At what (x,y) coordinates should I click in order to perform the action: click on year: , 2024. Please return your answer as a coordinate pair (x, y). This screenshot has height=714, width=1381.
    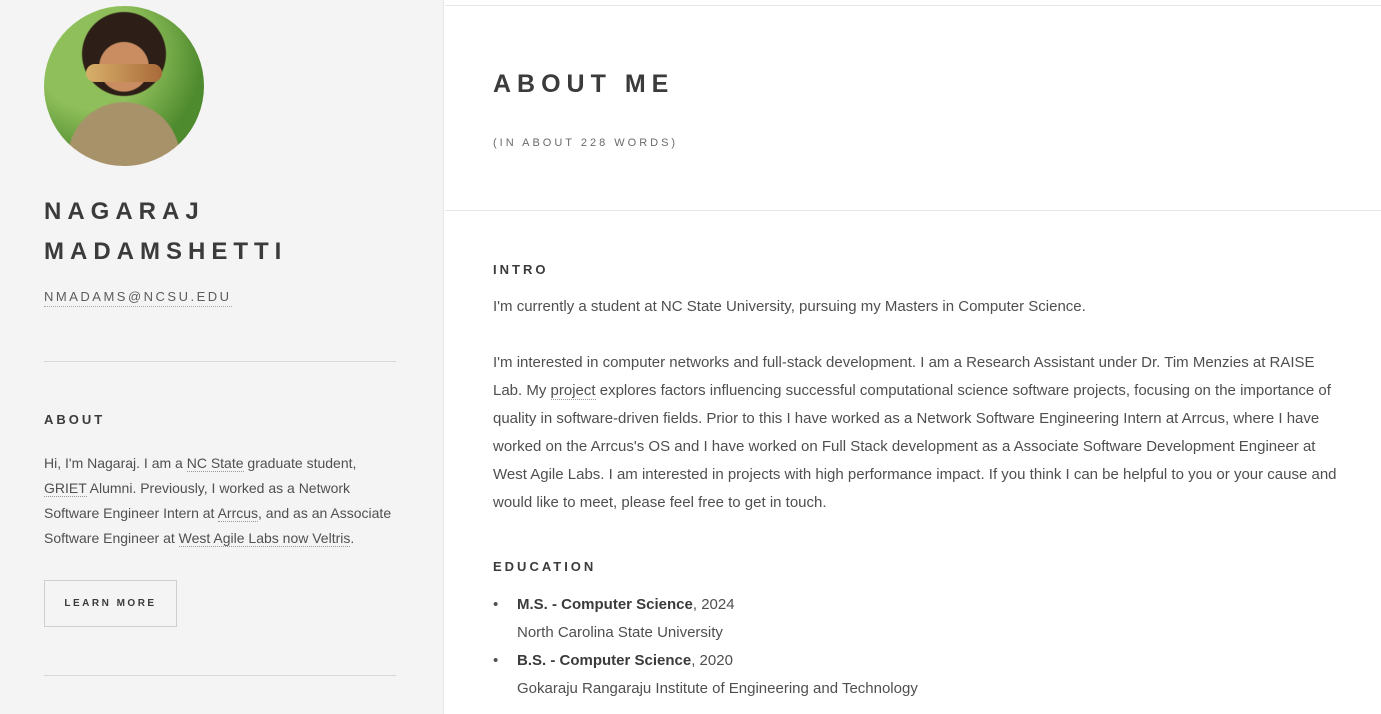
    Looking at the image, I should click on (713, 604).